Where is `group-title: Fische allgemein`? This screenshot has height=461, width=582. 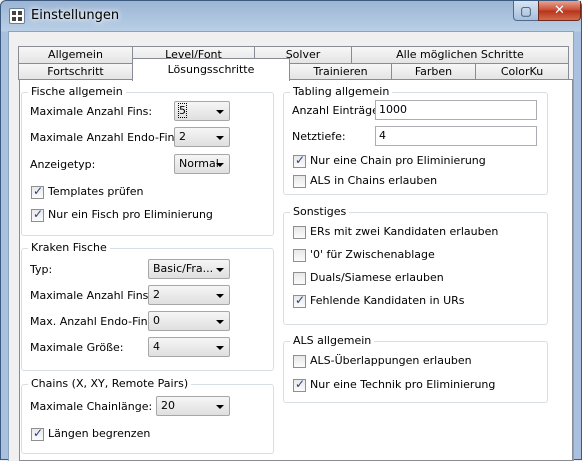
group-title: Fische allgemein is located at coordinates (77, 91).